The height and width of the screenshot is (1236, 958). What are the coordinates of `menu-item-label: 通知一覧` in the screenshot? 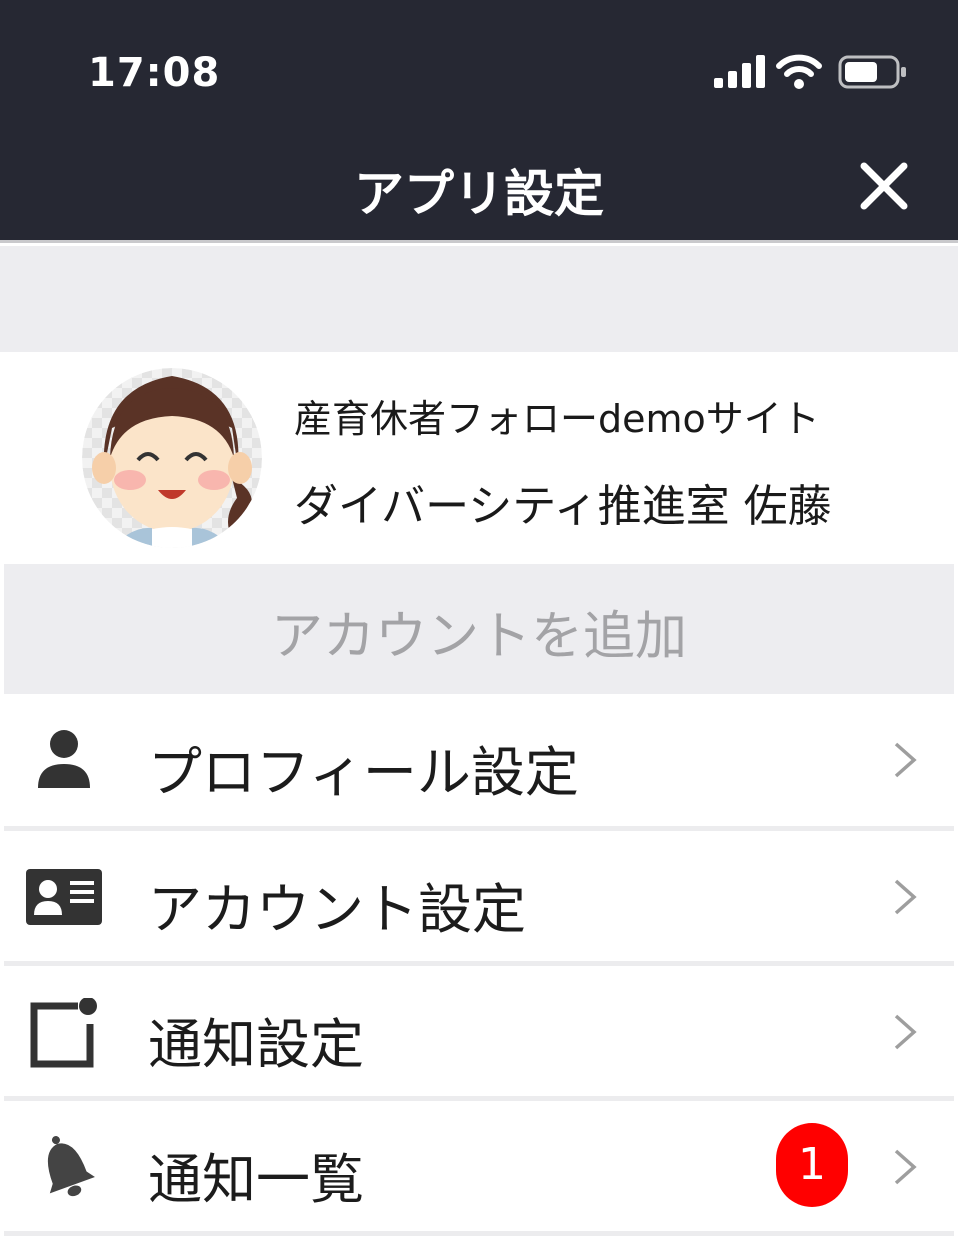 It's located at (256, 1179).